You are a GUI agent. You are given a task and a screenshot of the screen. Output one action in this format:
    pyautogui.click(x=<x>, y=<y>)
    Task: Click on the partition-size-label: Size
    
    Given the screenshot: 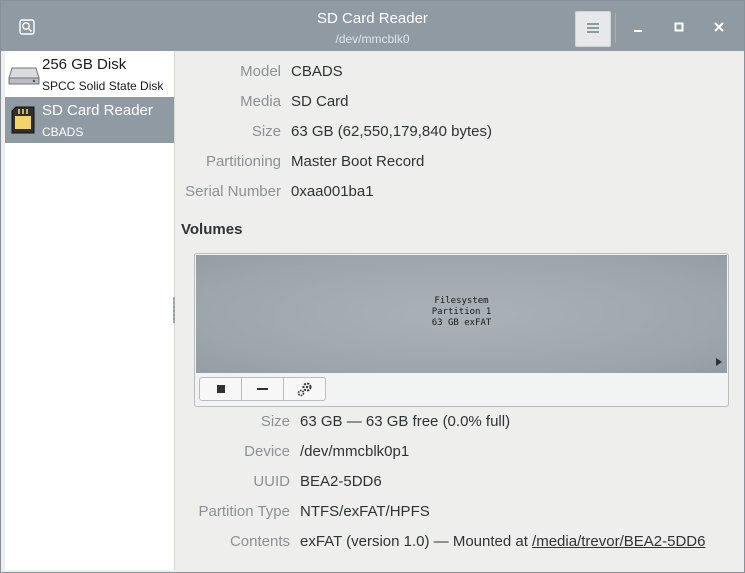 What is the action you would take?
    pyautogui.click(x=275, y=421)
    